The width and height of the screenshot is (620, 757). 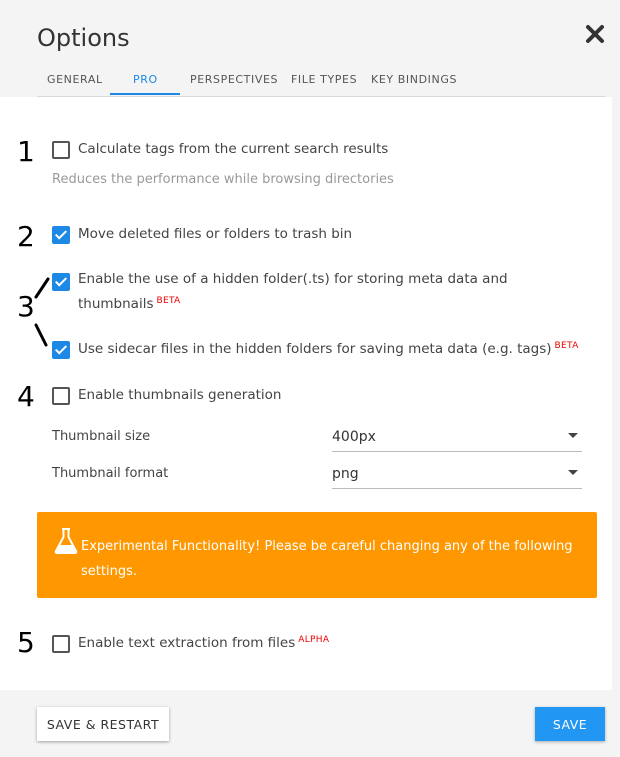 What do you see at coordinates (61, 643) in the screenshot?
I see `text-extraction-checkbox` at bounding box center [61, 643].